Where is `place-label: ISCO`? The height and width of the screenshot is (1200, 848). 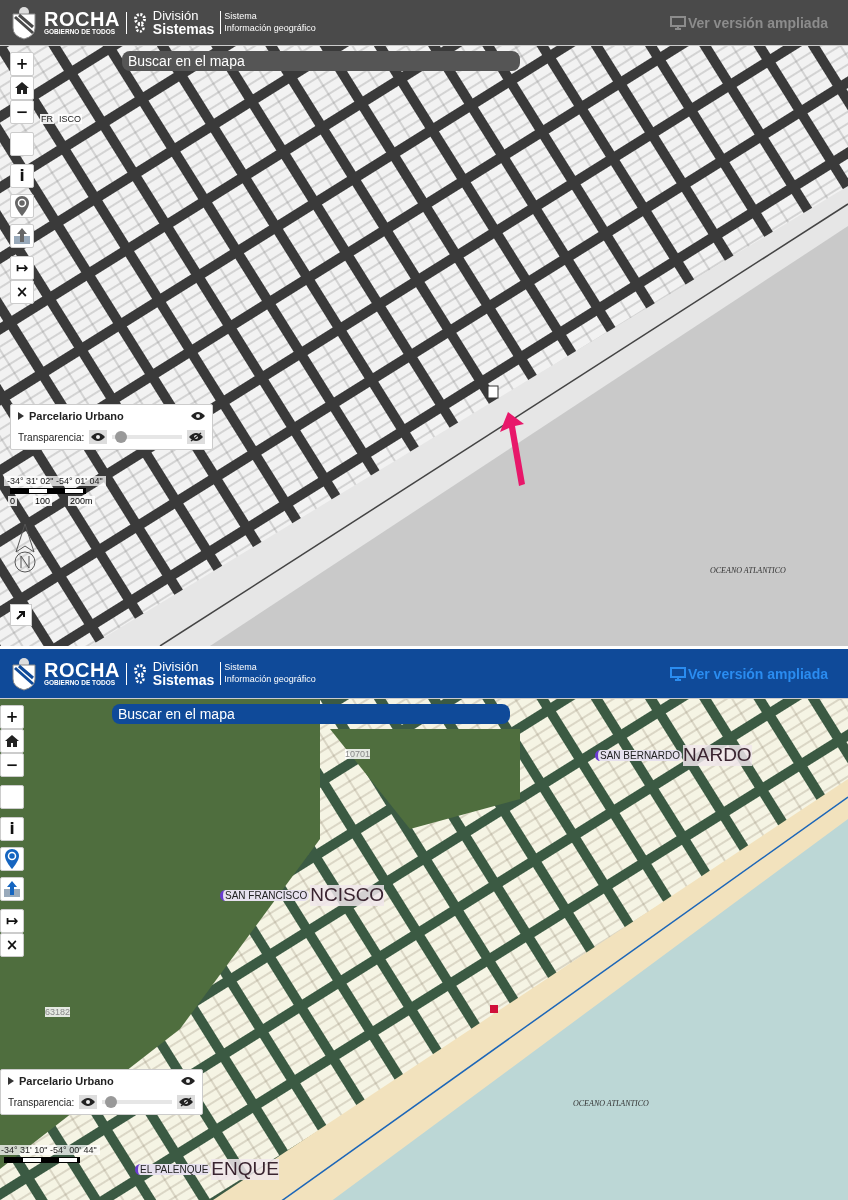 place-label: ISCO is located at coordinates (70, 119).